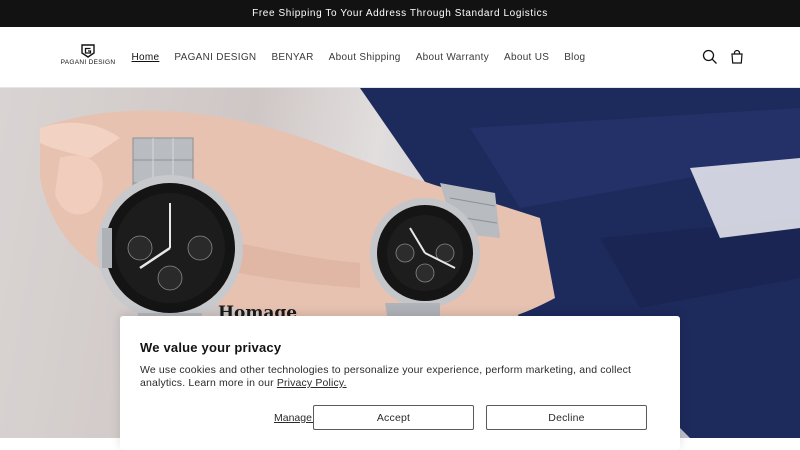 This screenshot has height=450, width=800. I want to click on nav-pagani-design: PAGANI DESIGN, so click(215, 57).